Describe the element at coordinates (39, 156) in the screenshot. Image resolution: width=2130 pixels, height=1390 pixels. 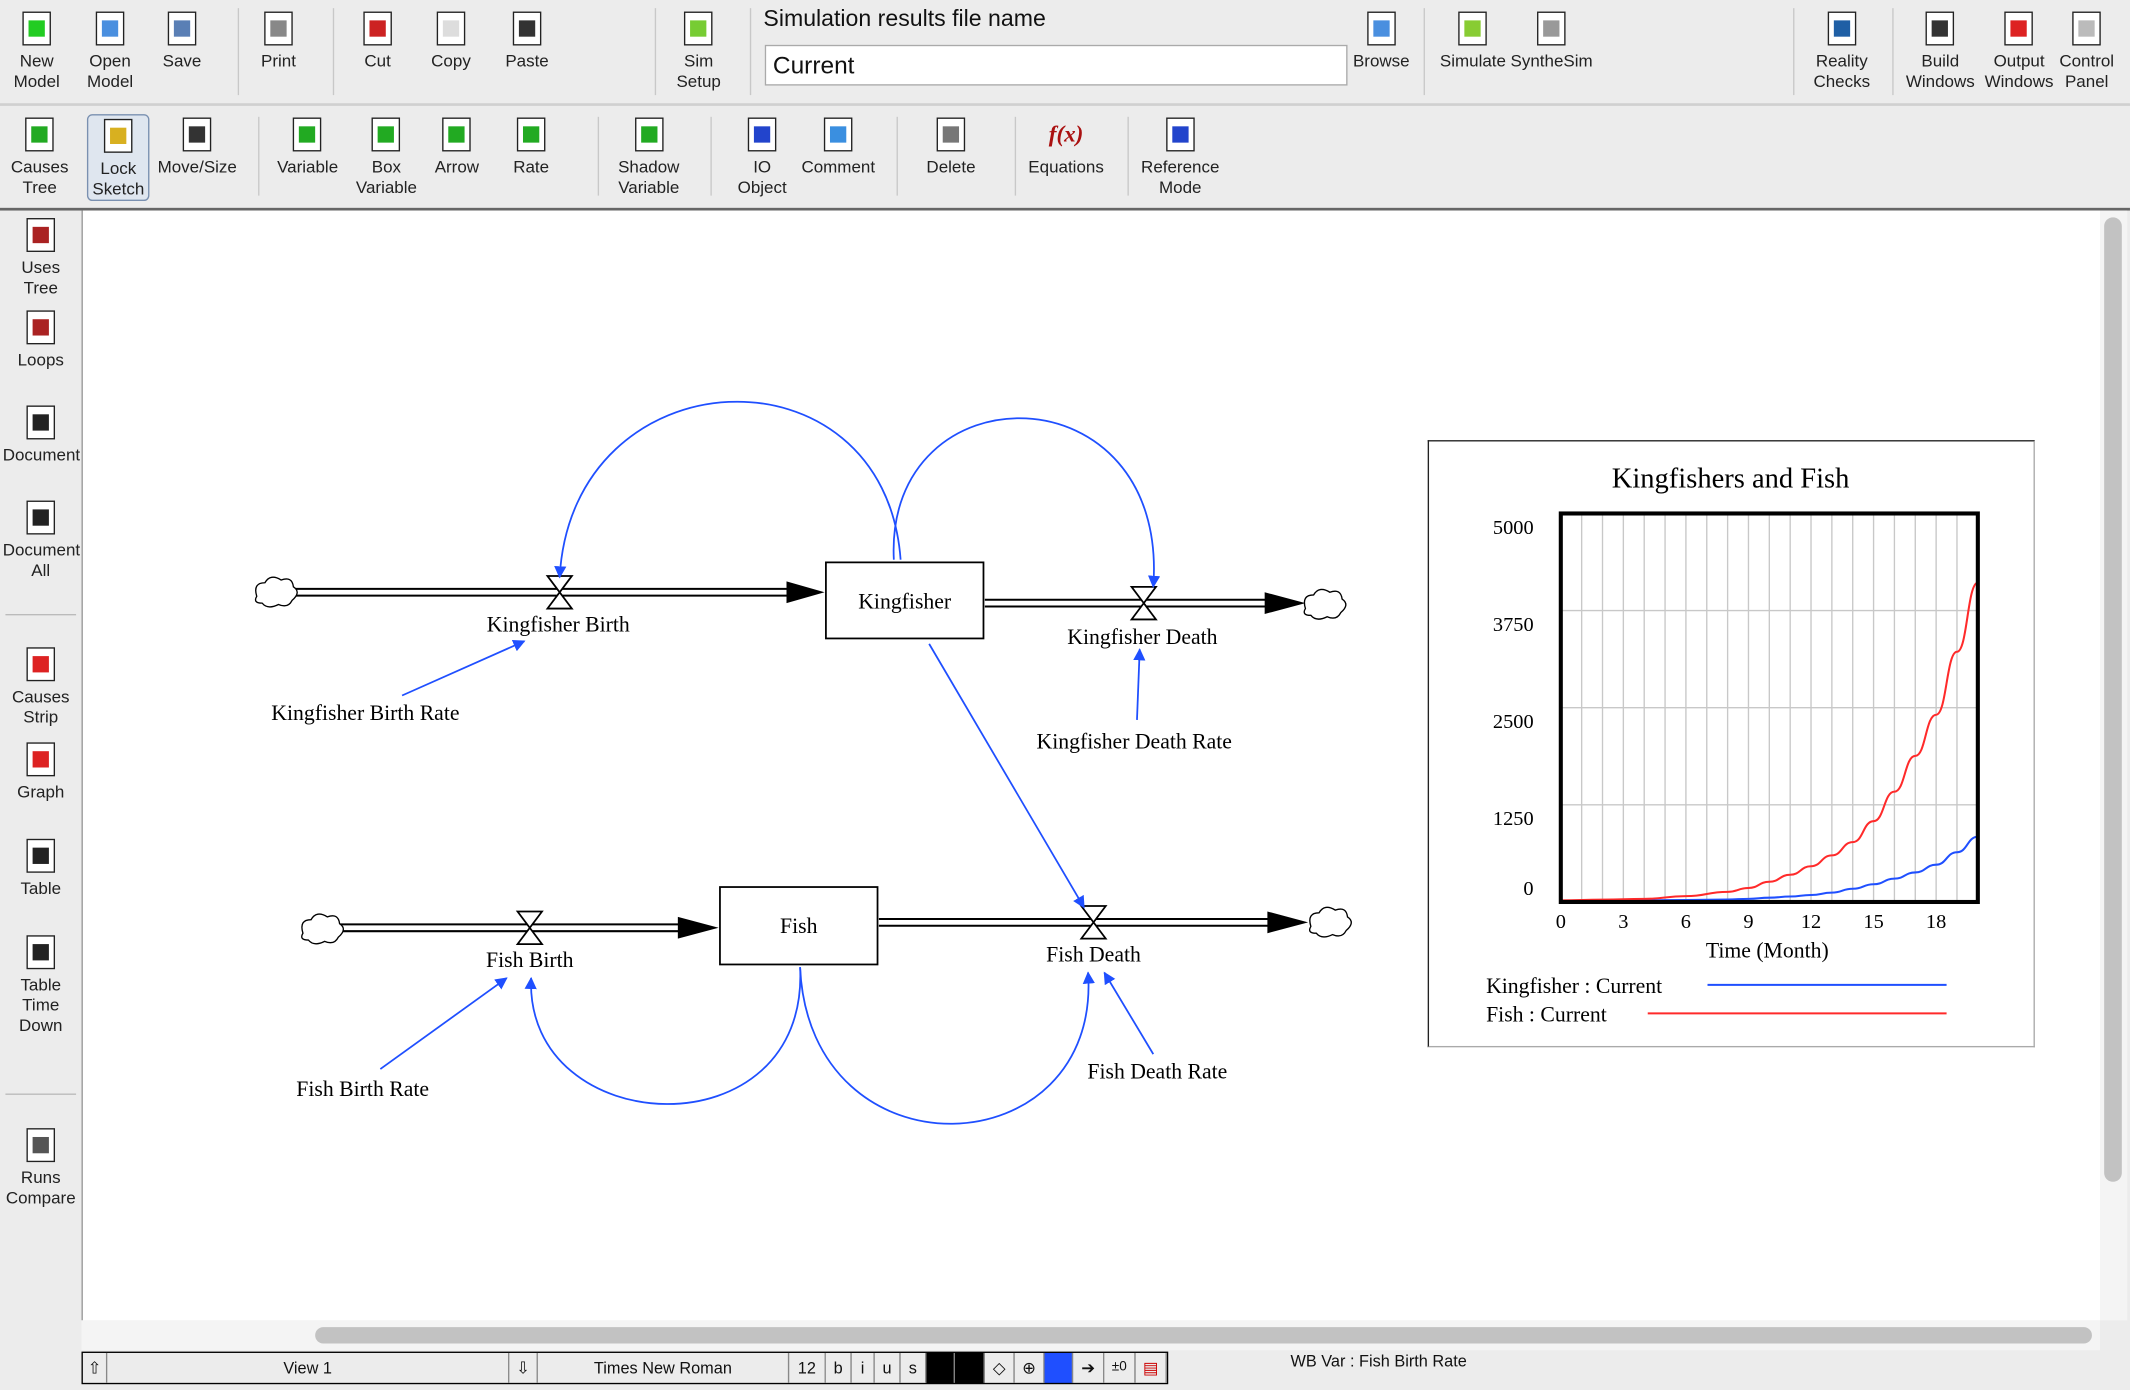
I see `toolbar-button-causes-tree: Causes Tree` at that location.